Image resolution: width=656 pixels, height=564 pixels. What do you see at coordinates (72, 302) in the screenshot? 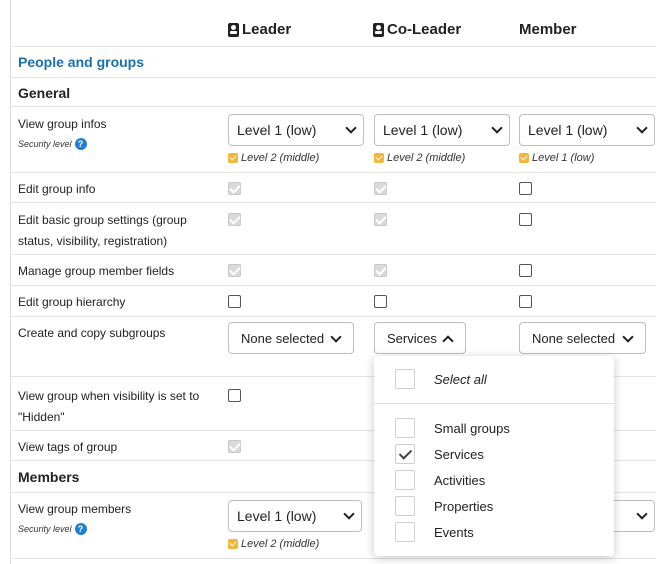
I see `row-label-edit-hierarchy: Edit group hierarchy` at bounding box center [72, 302].